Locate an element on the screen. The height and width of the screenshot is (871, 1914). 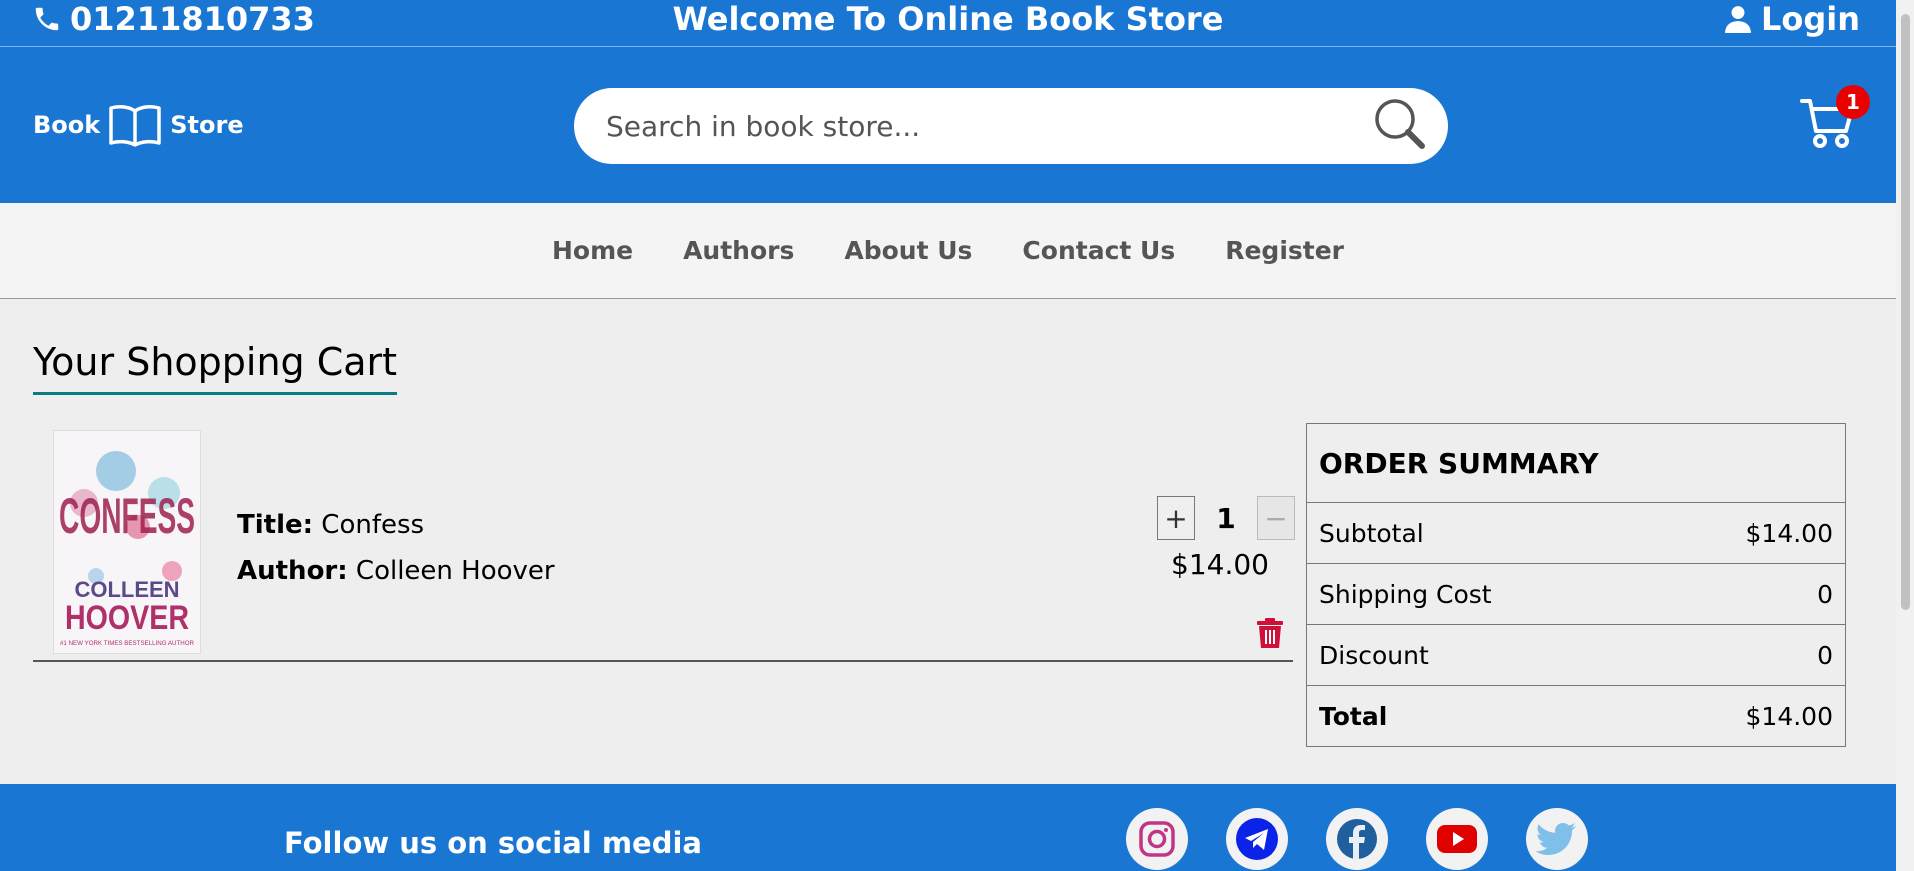
youtube-link is located at coordinates (1457, 839).